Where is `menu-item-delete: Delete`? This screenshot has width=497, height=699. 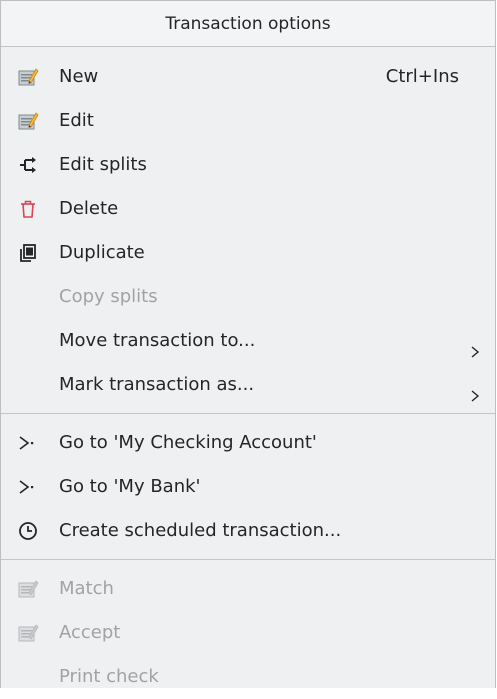
menu-item-delete: Delete is located at coordinates (248, 209).